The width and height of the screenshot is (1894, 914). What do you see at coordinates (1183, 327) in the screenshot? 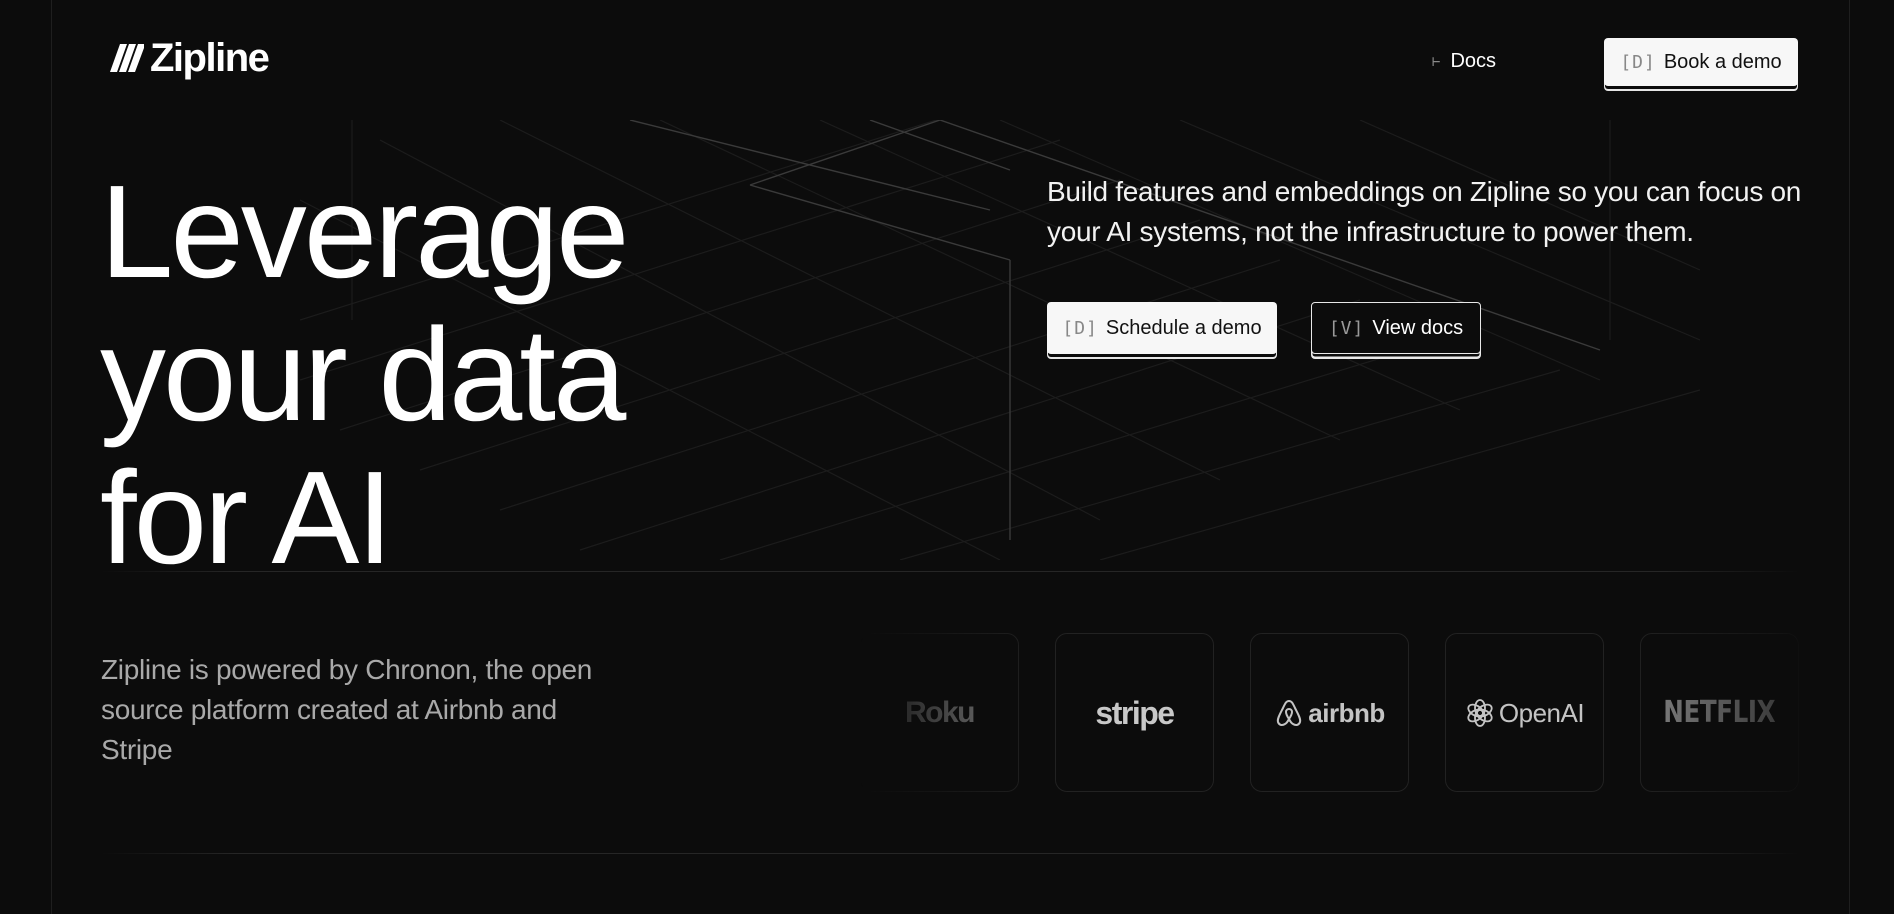
I see `schedule-demo-label: Schedule a demo` at bounding box center [1183, 327].